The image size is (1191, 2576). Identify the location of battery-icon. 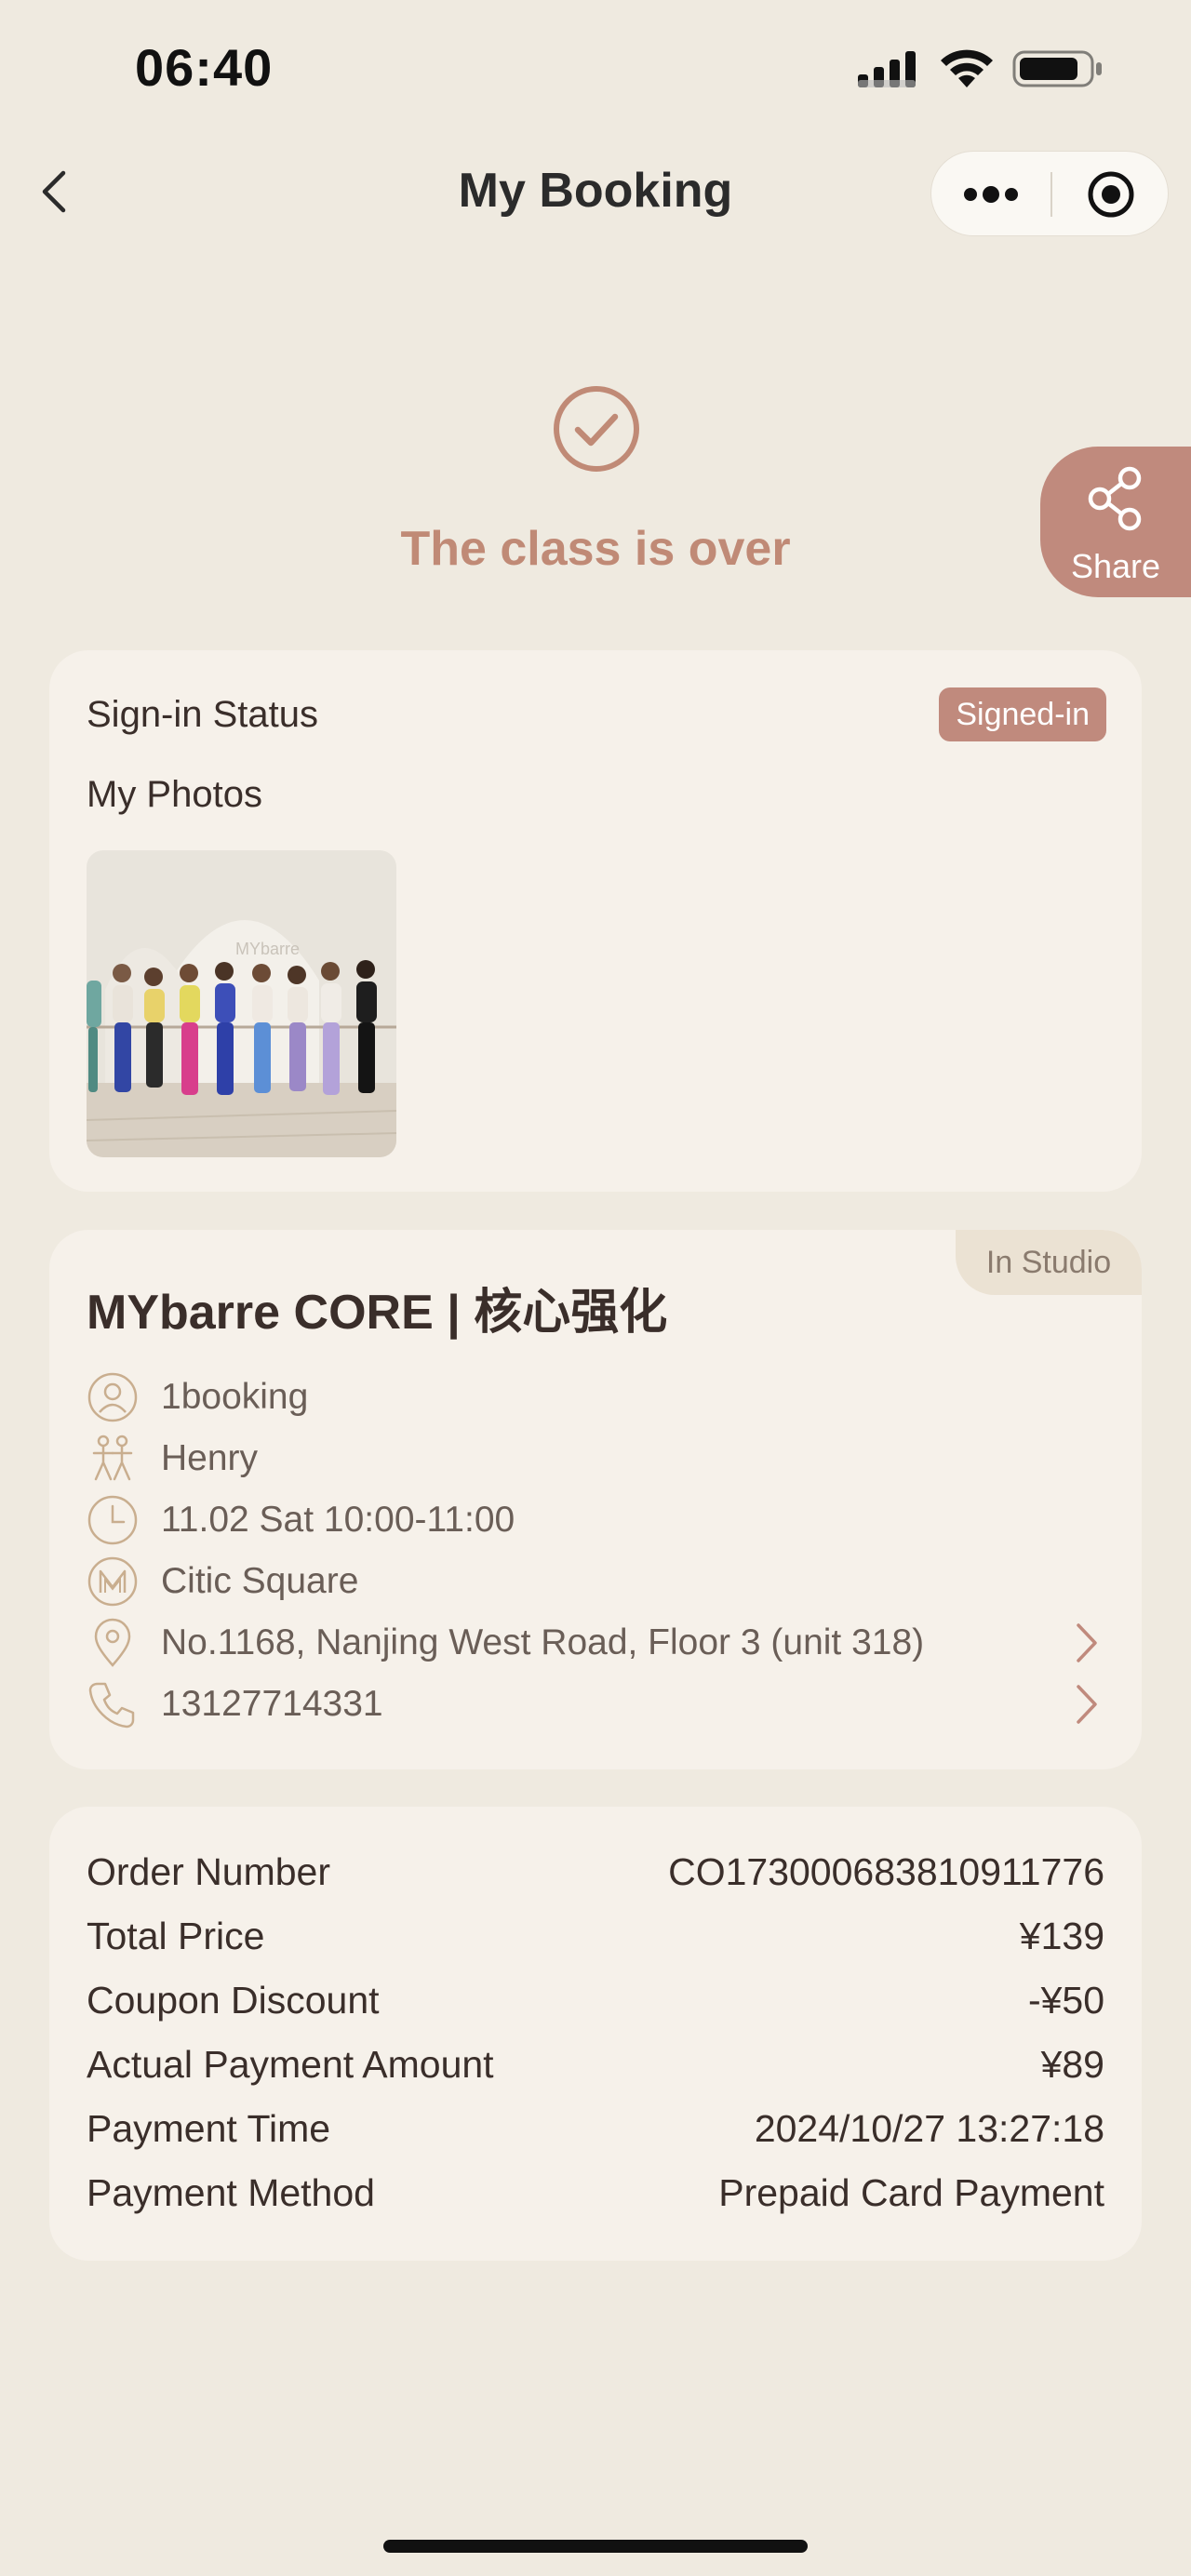
(1057, 68).